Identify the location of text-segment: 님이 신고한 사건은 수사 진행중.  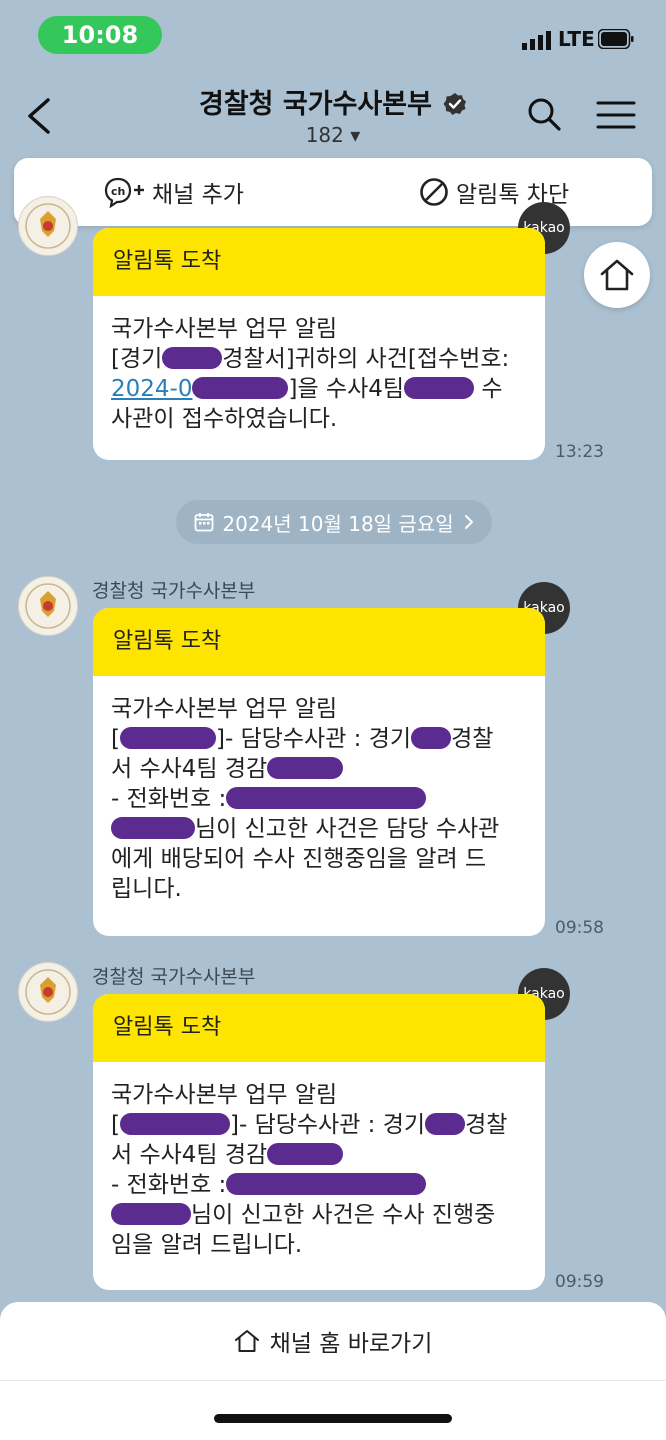
(343, 1215).